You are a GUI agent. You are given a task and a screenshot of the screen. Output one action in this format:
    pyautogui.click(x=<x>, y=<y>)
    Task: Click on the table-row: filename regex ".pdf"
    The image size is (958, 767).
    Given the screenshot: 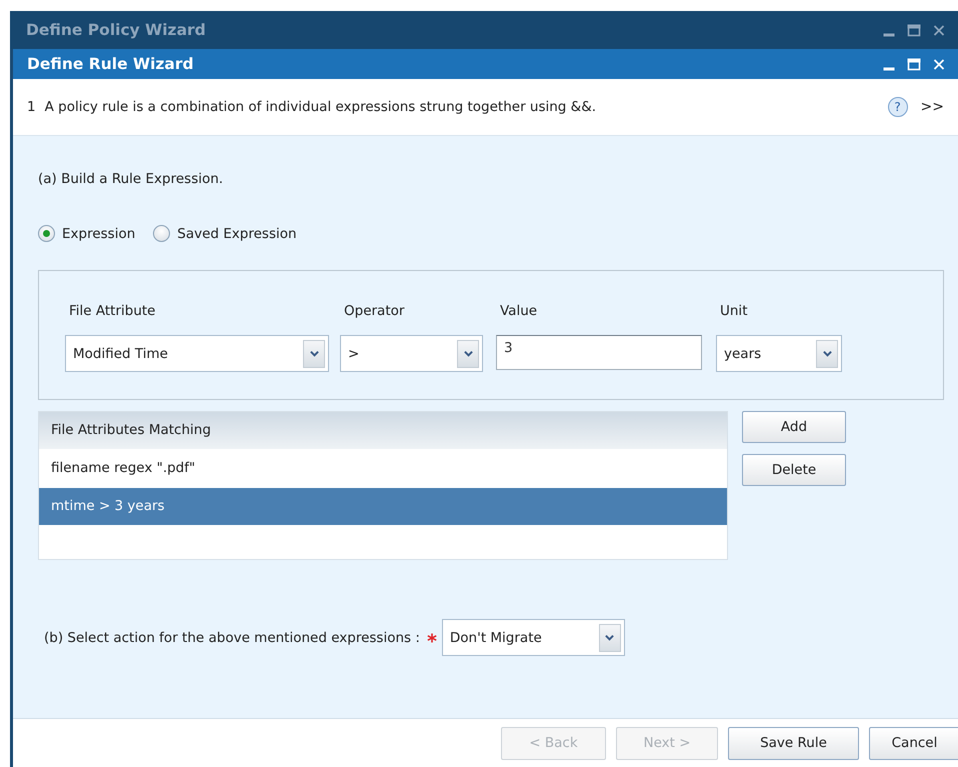 What is the action you would take?
    pyautogui.click(x=383, y=468)
    